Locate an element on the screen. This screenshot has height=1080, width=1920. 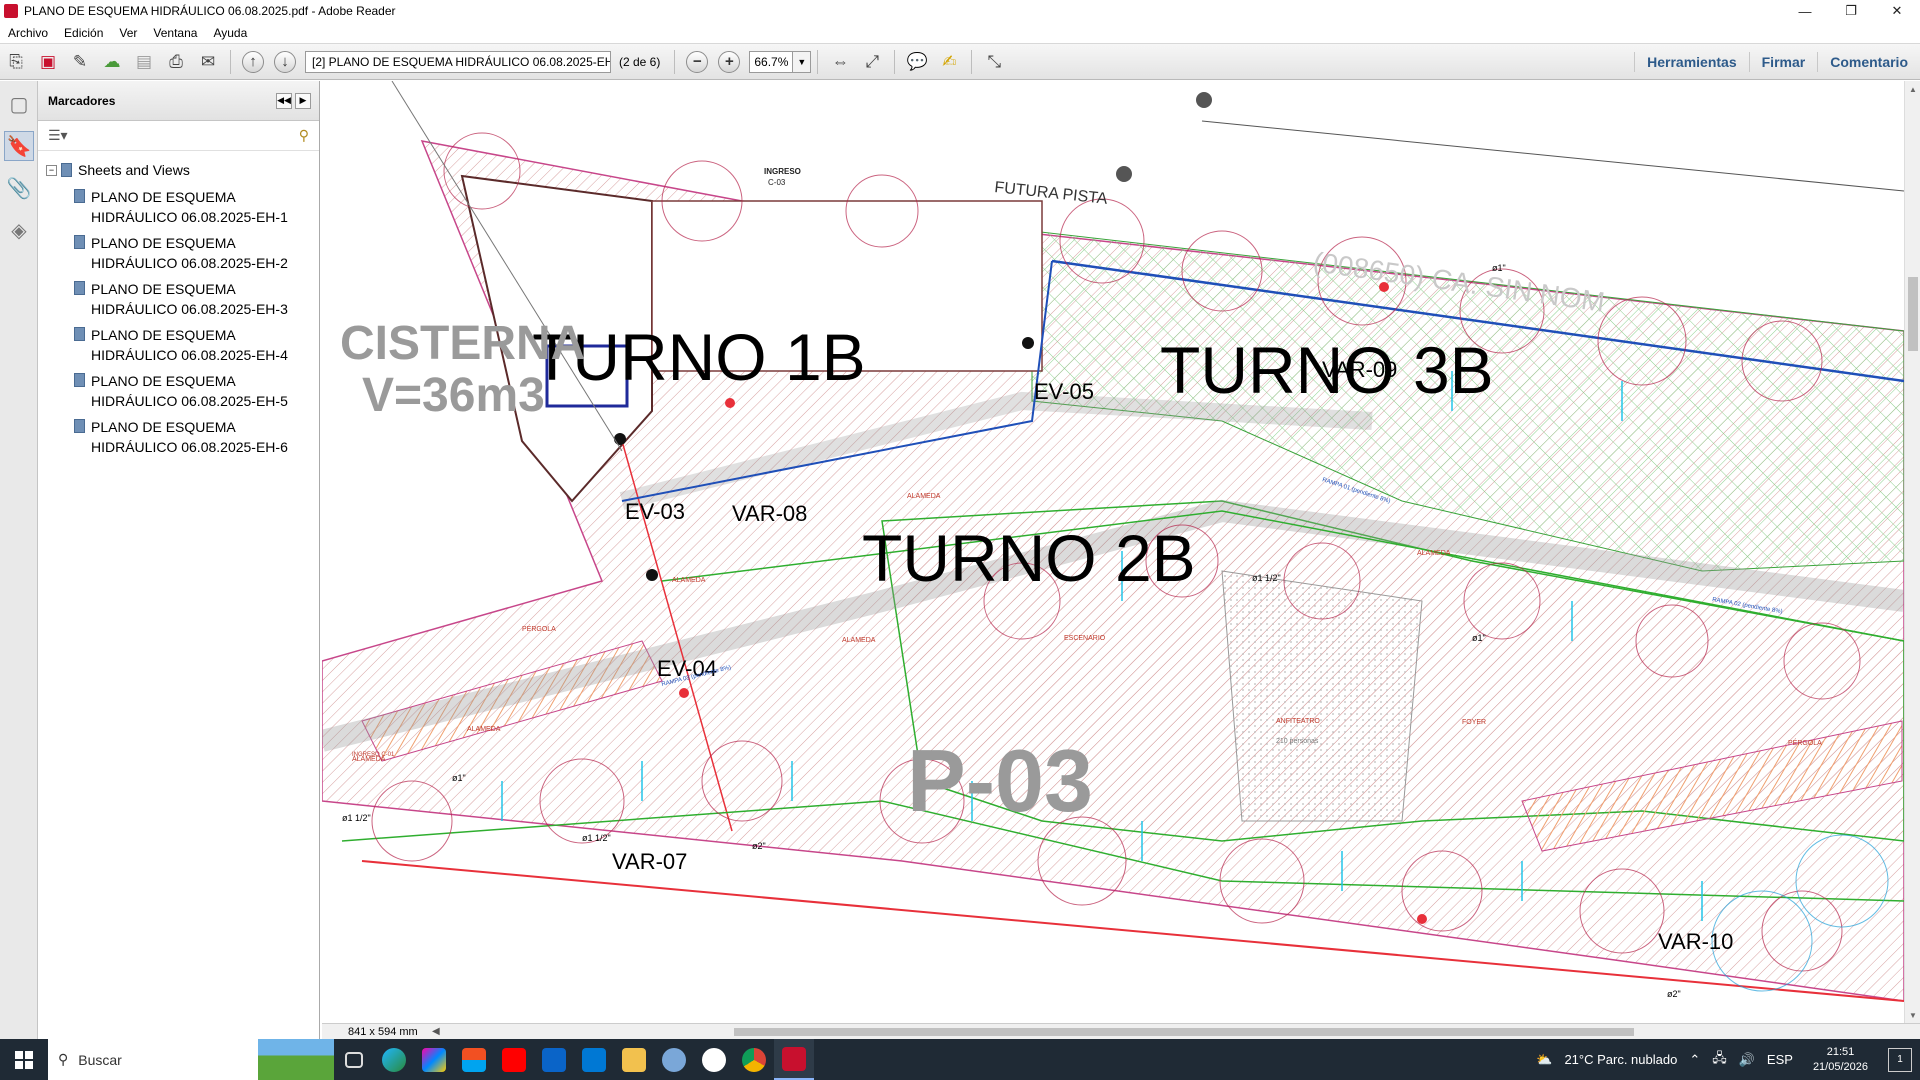
menu-archivo: Archivo is located at coordinates (28, 33).